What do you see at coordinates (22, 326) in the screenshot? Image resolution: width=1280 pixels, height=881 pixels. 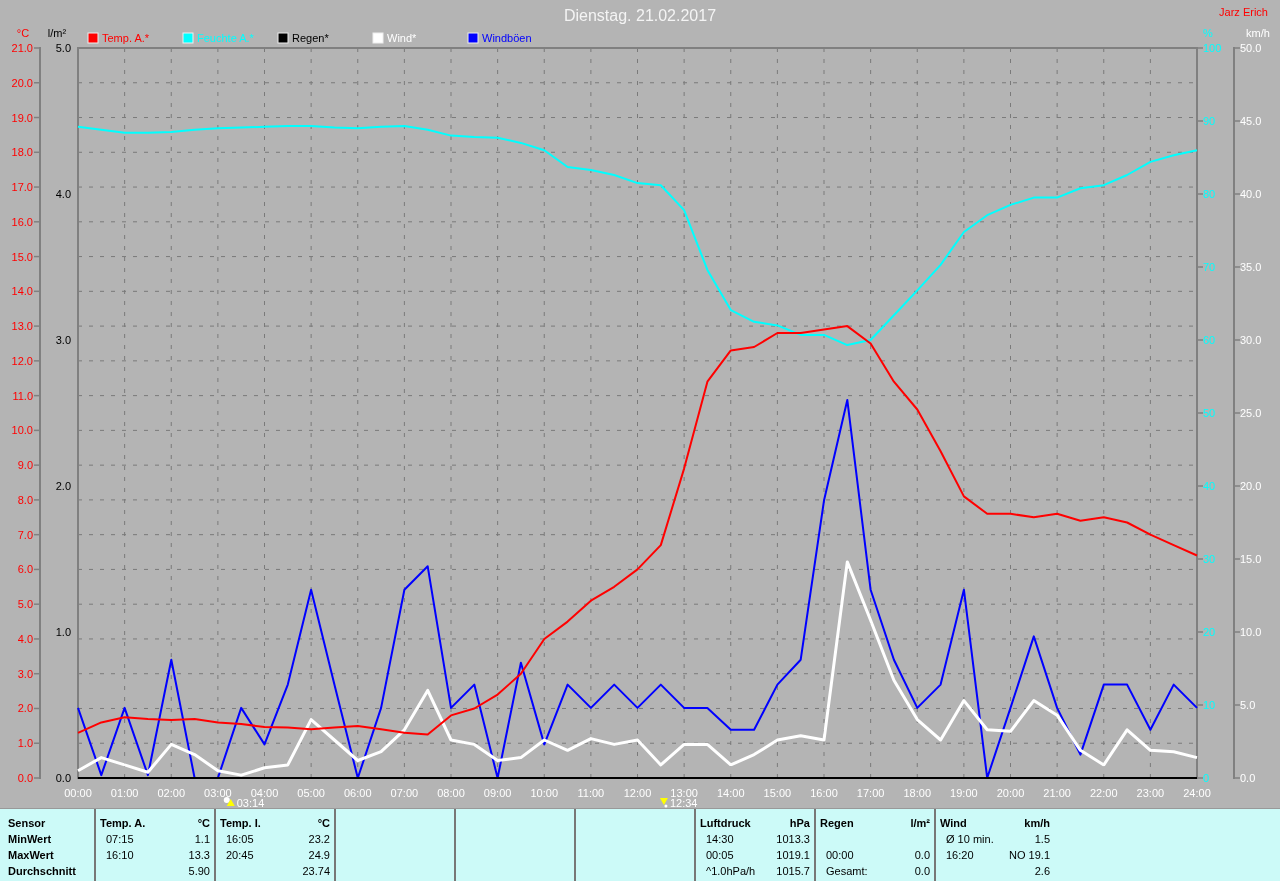 I see `axis-tick-label: 13.0` at bounding box center [22, 326].